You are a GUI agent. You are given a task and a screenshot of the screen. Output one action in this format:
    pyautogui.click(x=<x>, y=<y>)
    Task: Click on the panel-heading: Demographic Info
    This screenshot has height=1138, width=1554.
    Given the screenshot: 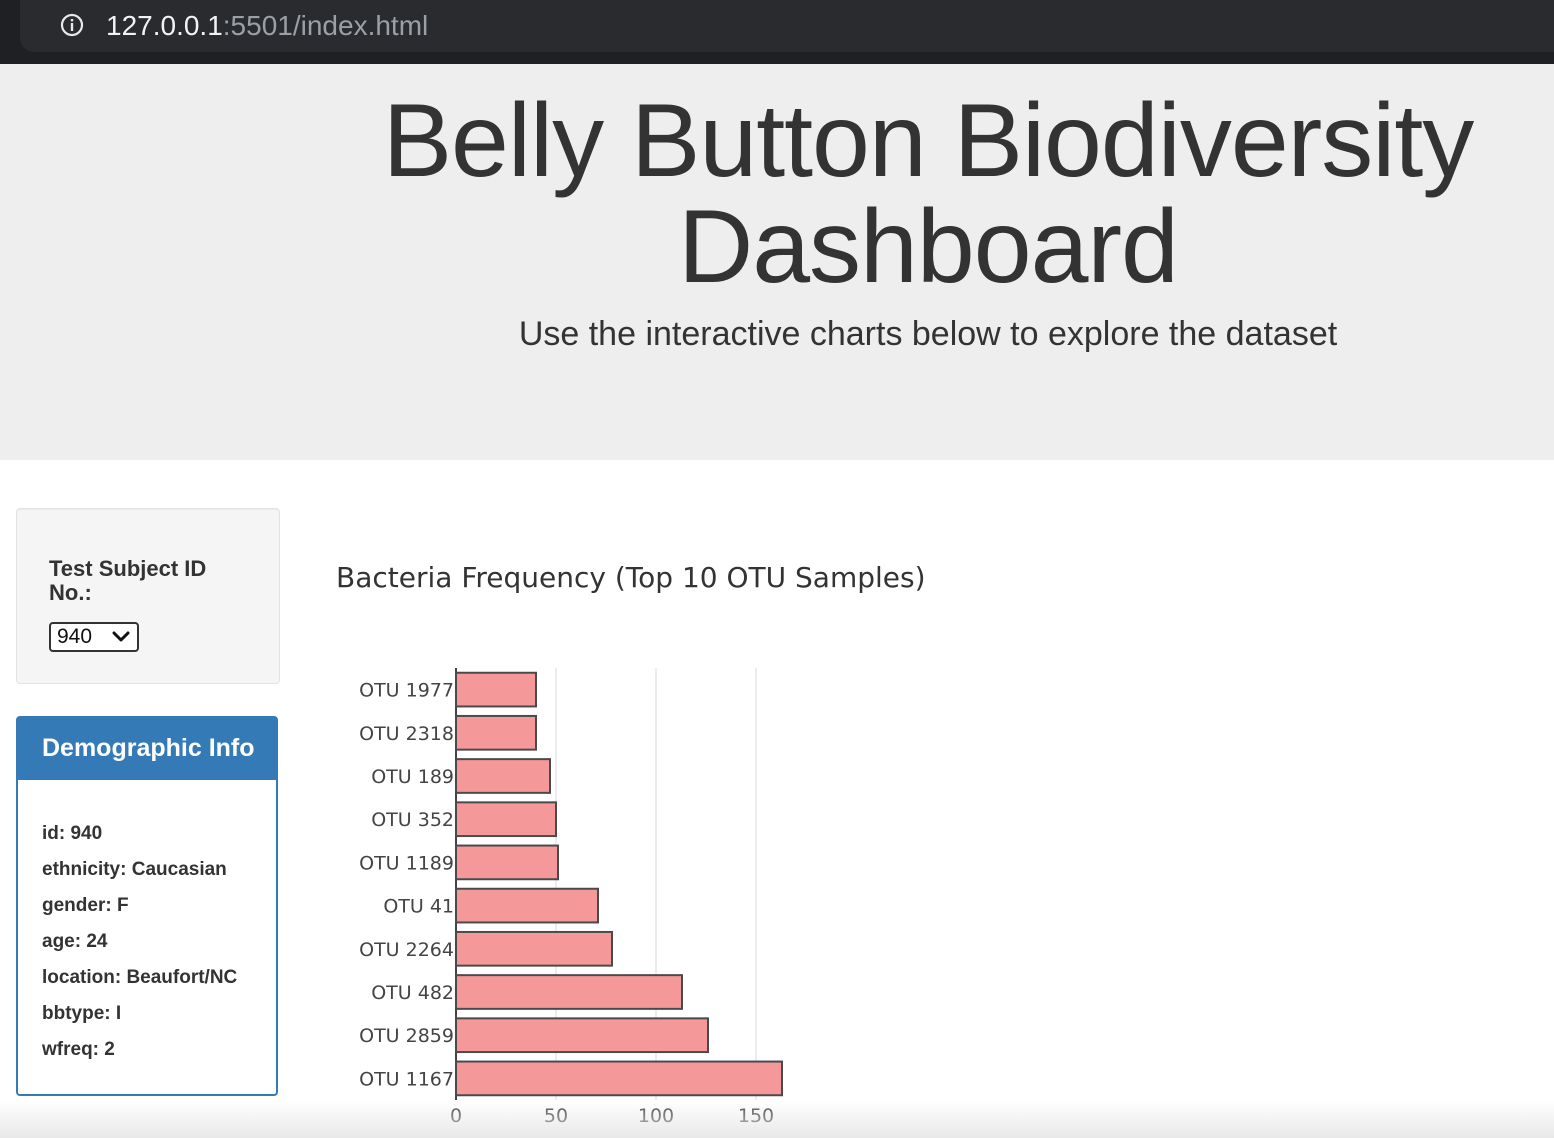 What is the action you would take?
    pyautogui.click(x=147, y=749)
    